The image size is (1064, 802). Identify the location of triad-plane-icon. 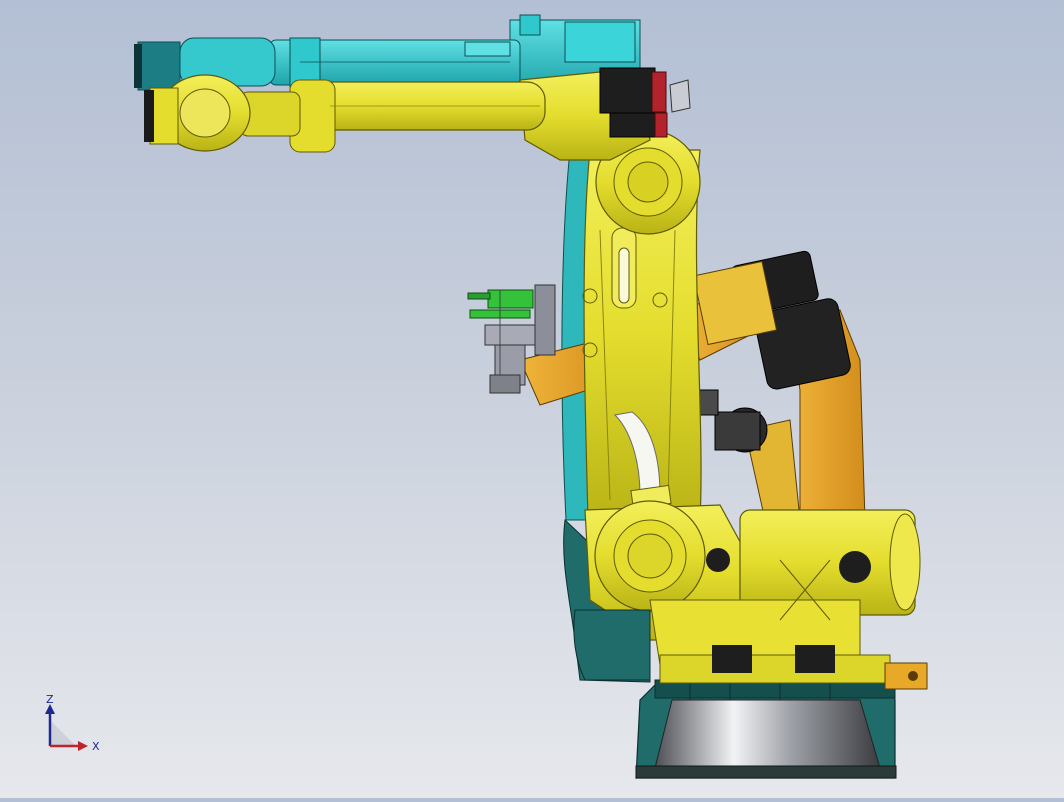
(63, 733).